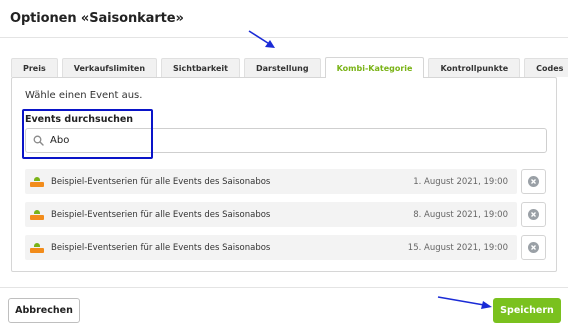 This screenshot has width=568, height=328. What do you see at coordinates (290, 140) in the screenshot?
I see `search-input` at bounding box center [290, 140].